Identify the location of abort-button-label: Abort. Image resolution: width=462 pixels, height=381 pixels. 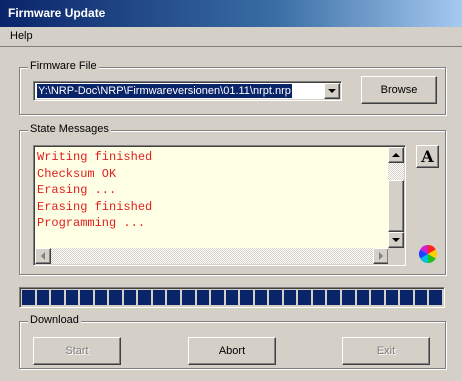
(232, 351).